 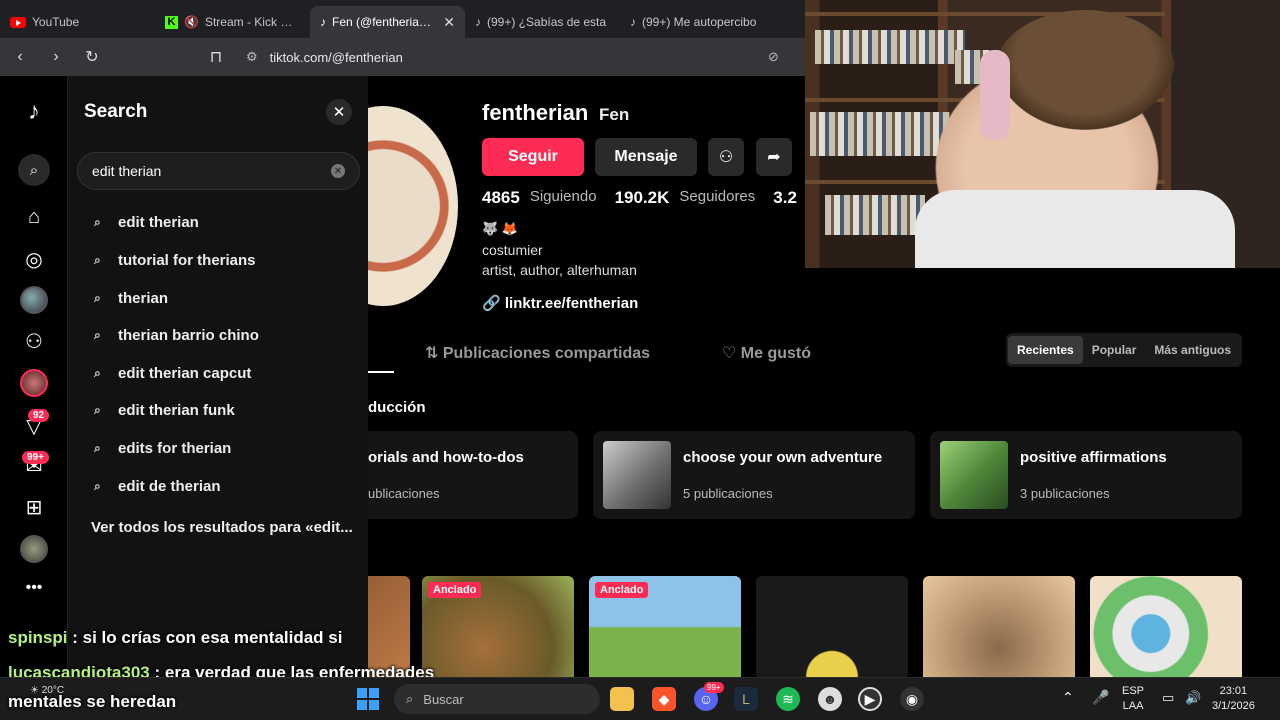 I want to click on tab-youtube: YouTube, so click(x=77, y=22).